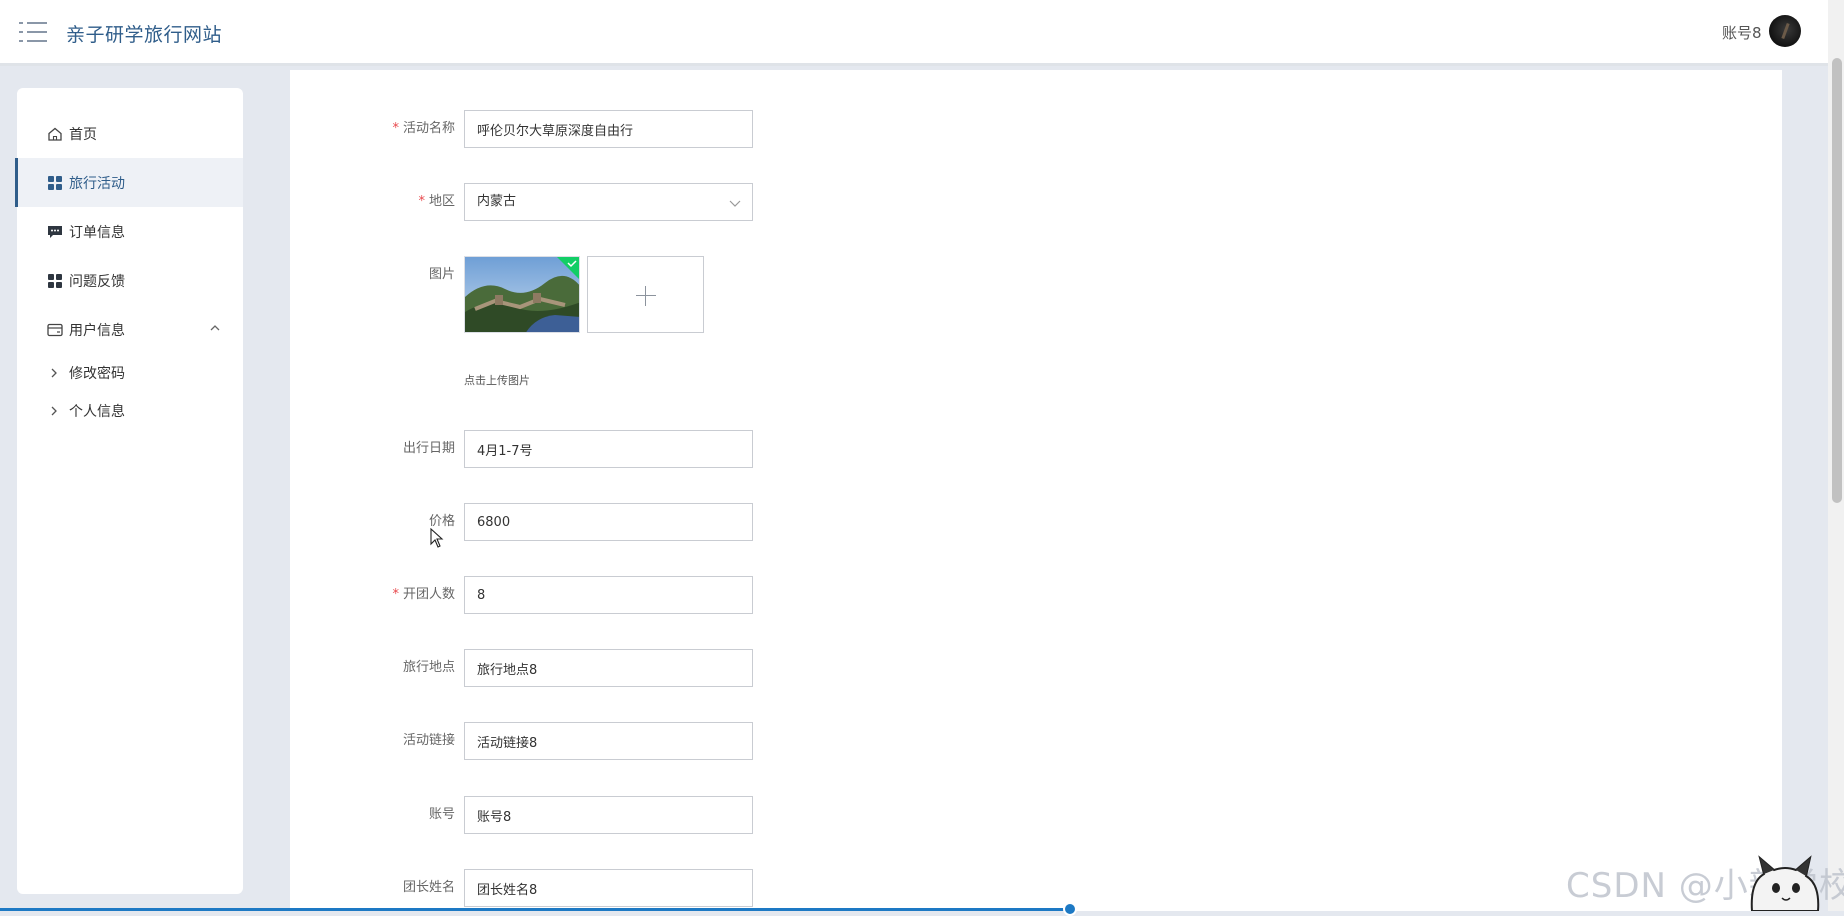 This screenshot has width=1844, height=916. What do you see at coordinates (428, 448) in the screenshot?
I see `form-label: 出行日期` at bounding box center [428, 448].